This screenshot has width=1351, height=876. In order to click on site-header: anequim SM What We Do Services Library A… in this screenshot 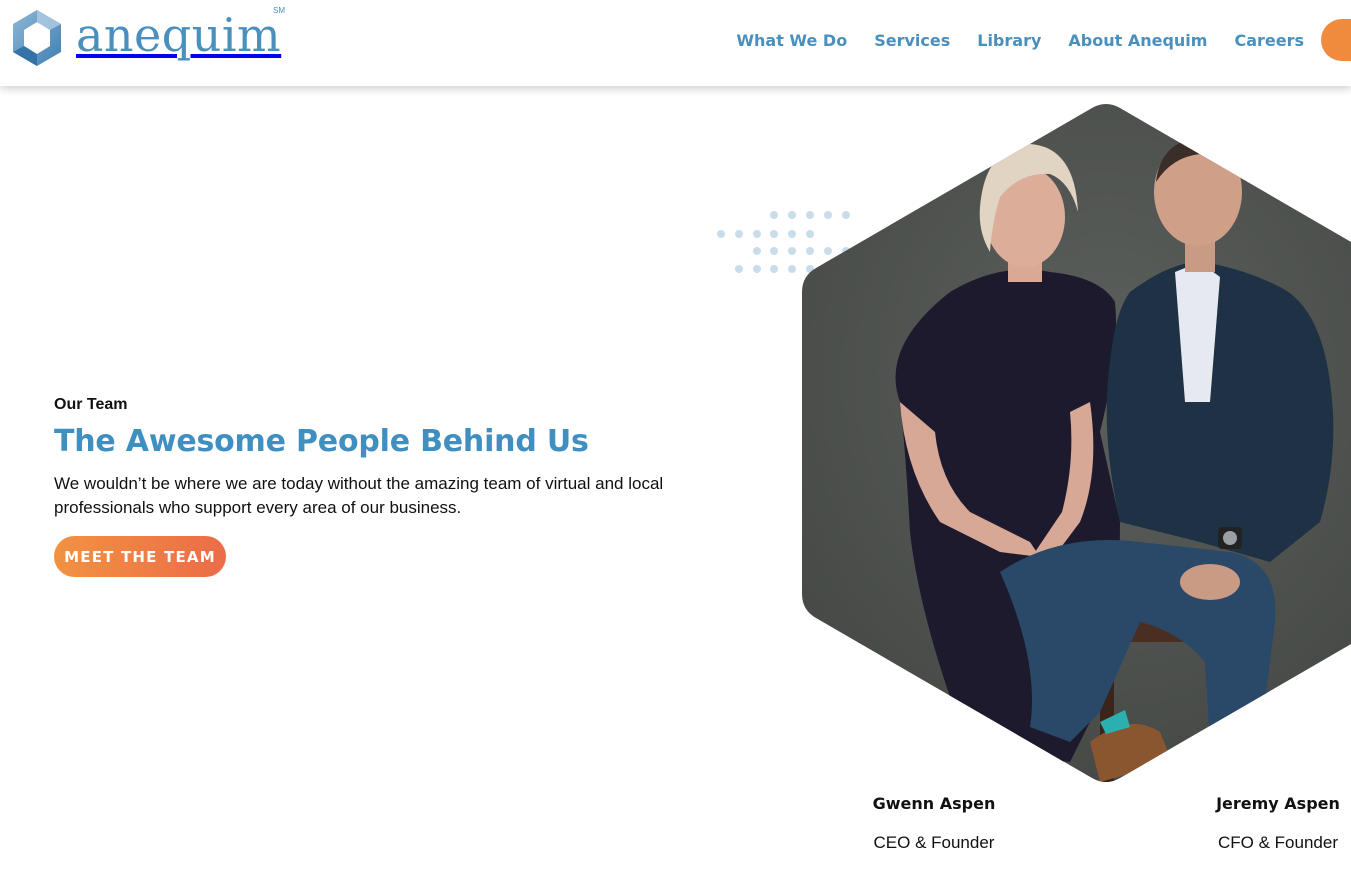, I will do `click(675, 43)`.